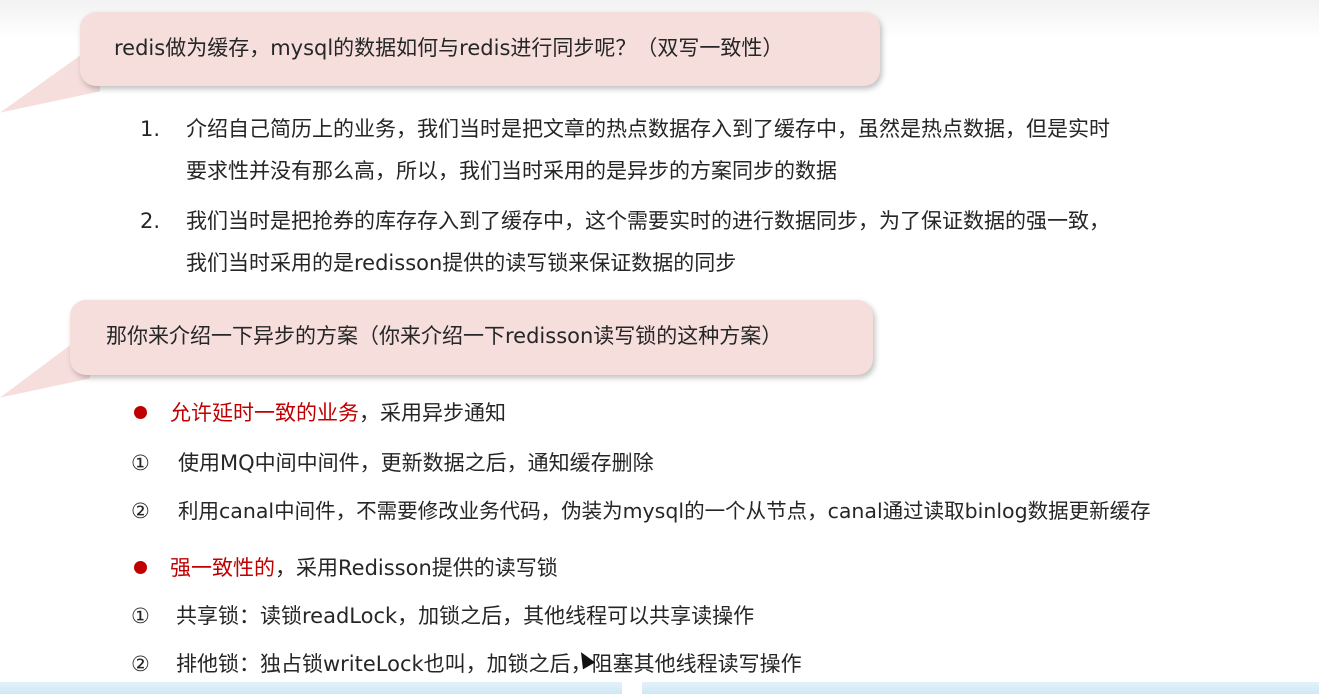 The image size is (1319, 694). What do you see at coordinates (632, 687) in the screenshot?
I see `video-frame-gap` at bounding box center [632, 687].